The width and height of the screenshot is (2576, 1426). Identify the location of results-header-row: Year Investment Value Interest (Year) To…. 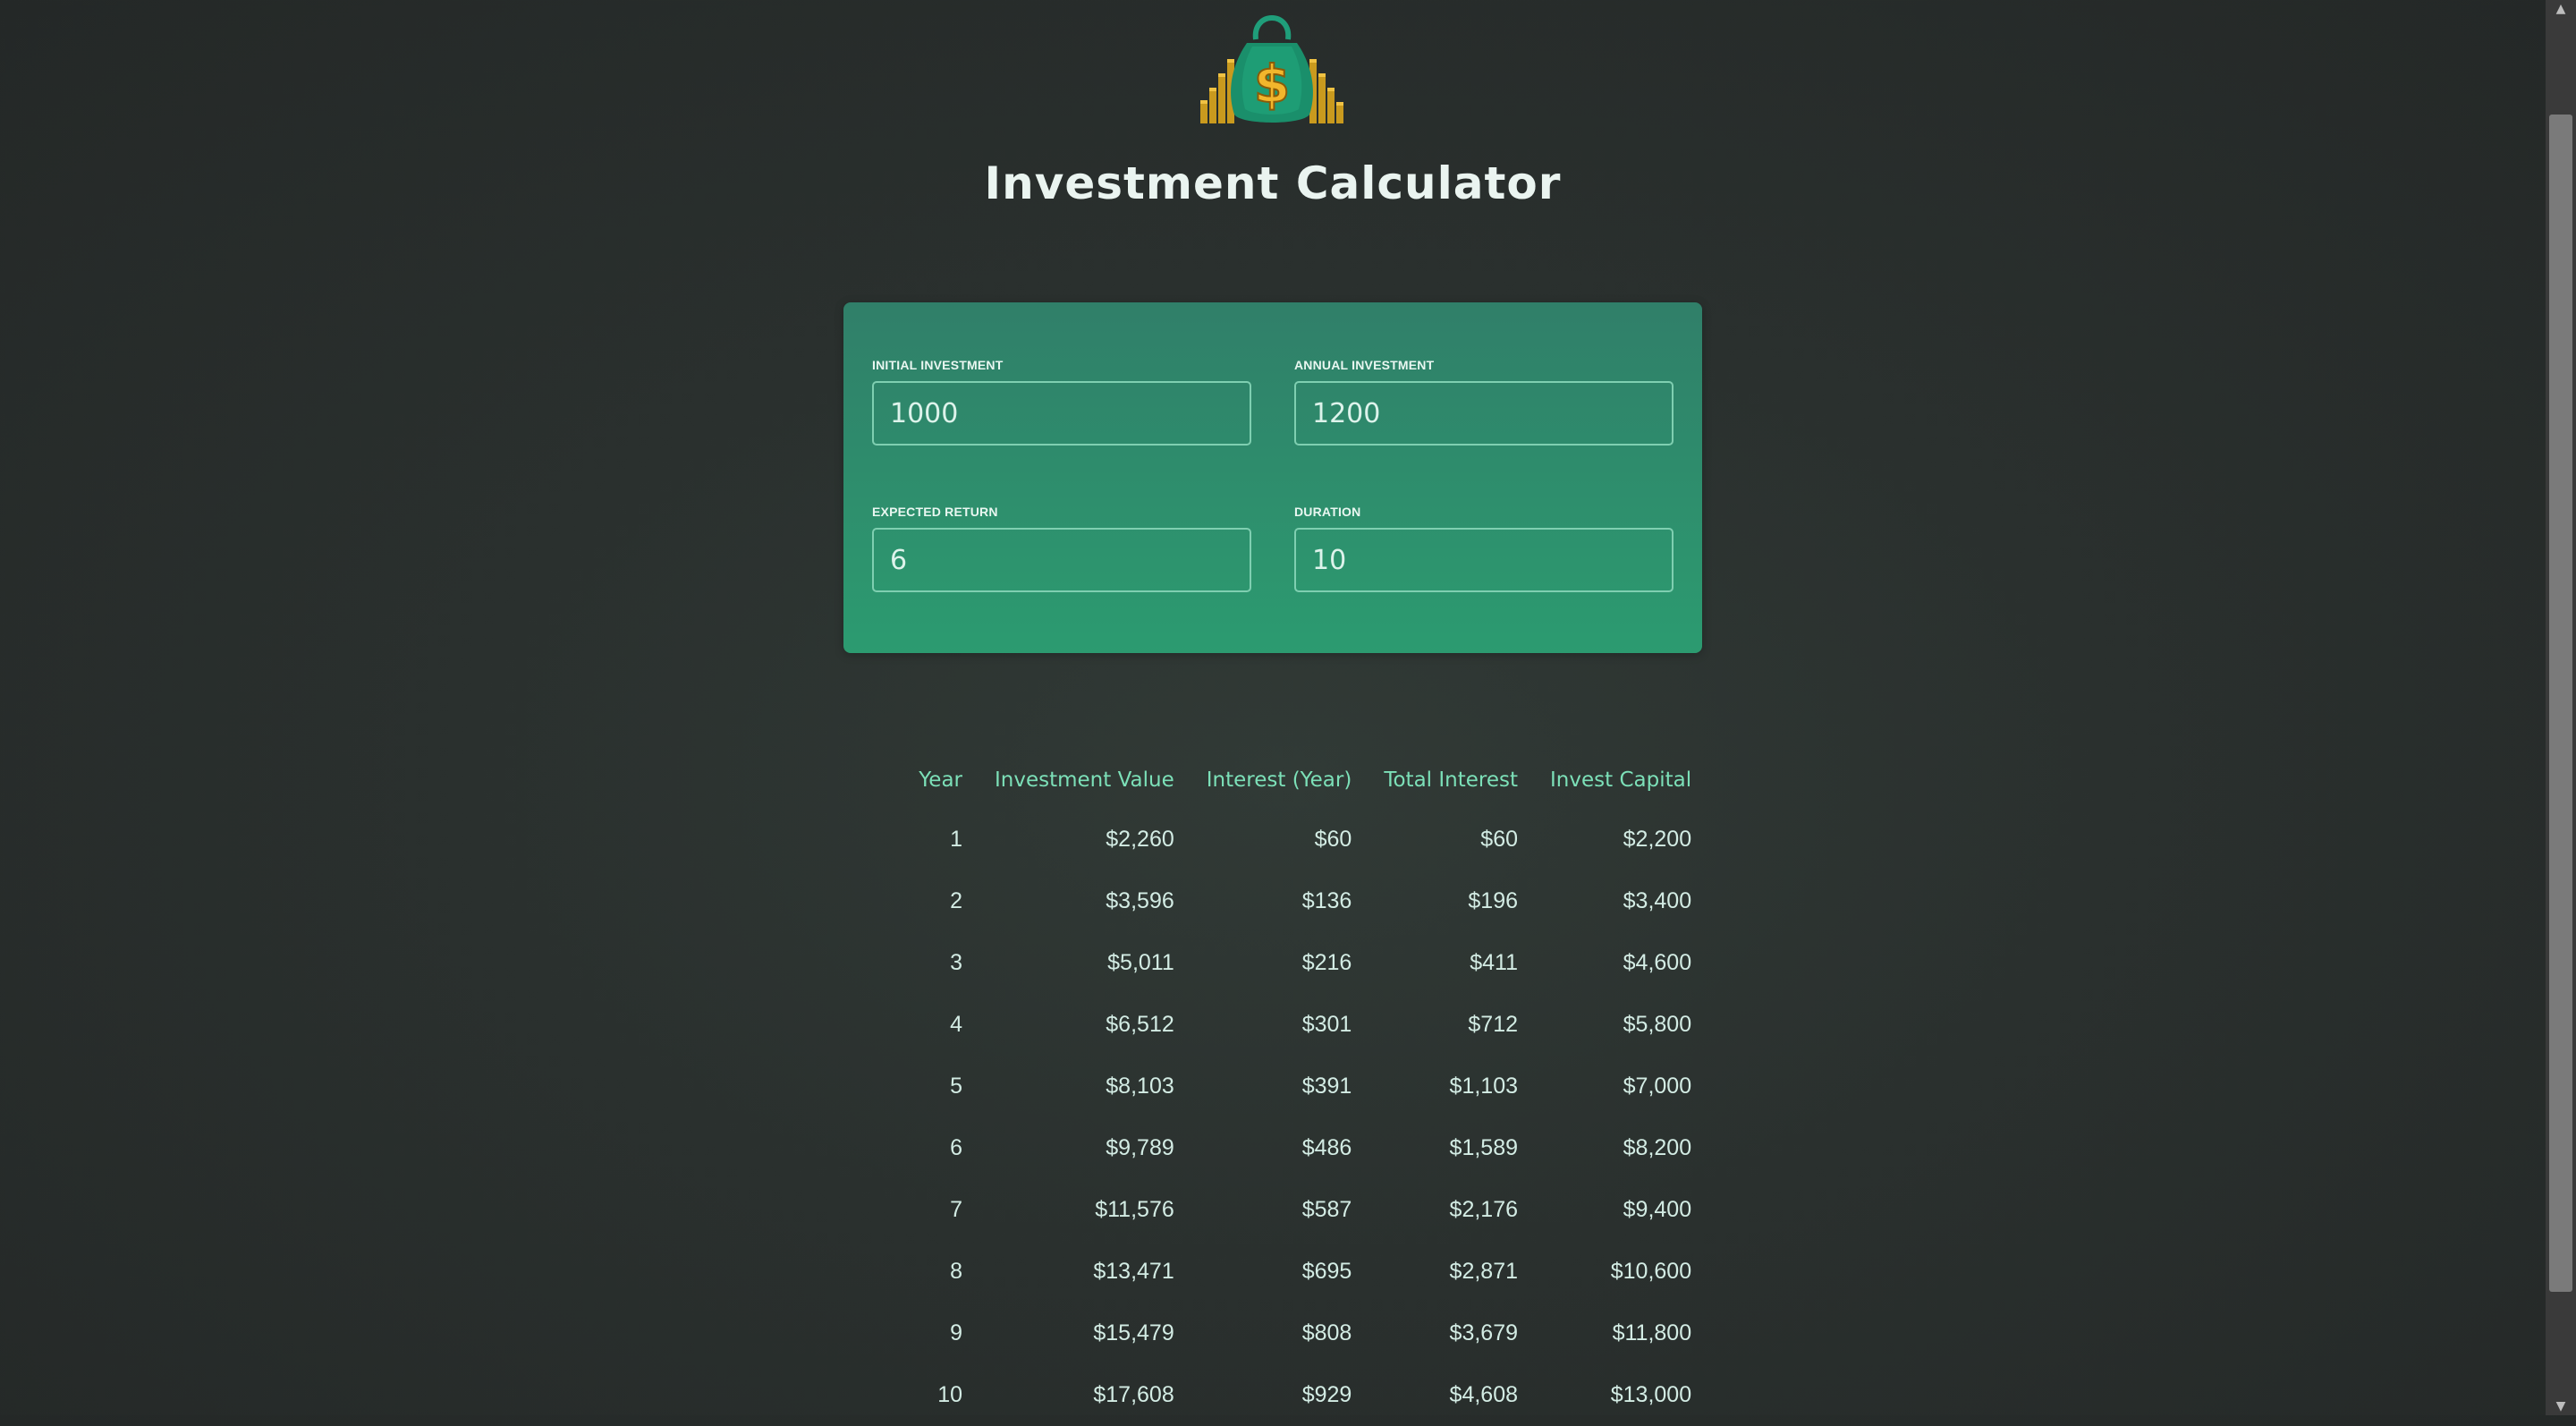
(1304, 780).